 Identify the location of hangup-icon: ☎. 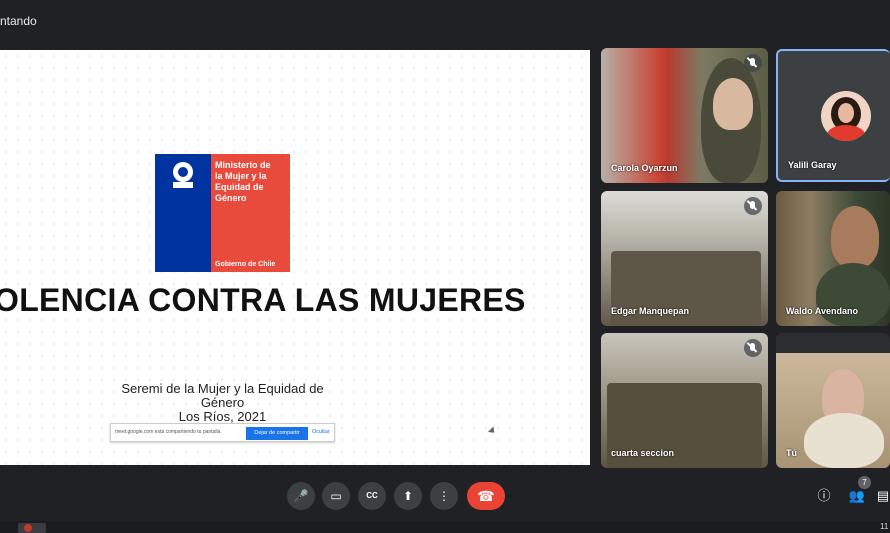
(486, 496).